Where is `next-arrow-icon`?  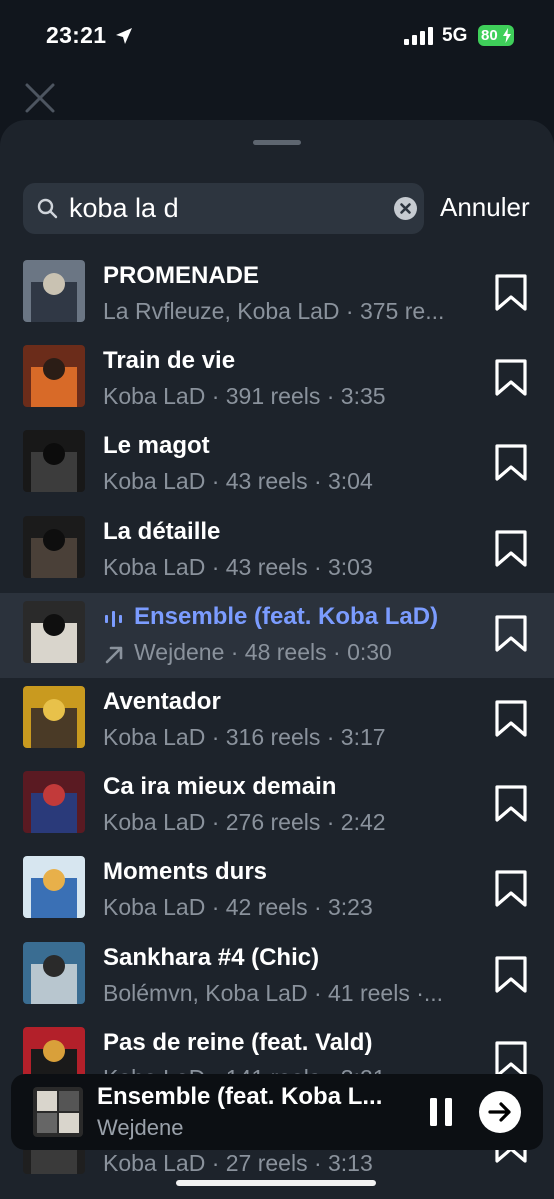 next-arrow-icon is located at coordinates (499, 1112).